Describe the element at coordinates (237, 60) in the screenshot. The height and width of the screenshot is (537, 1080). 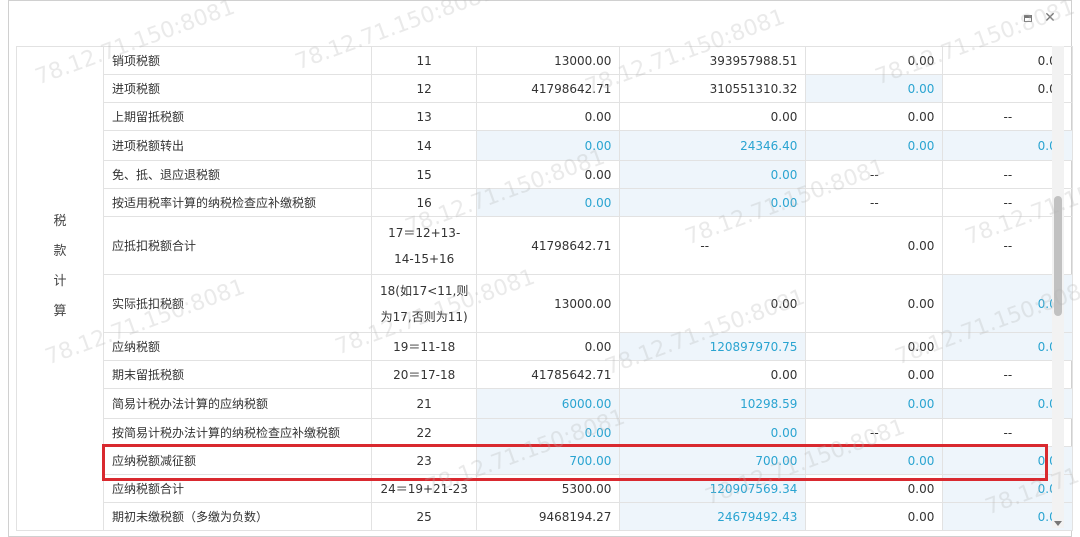
I see `row-label: 销项税额` at that location.